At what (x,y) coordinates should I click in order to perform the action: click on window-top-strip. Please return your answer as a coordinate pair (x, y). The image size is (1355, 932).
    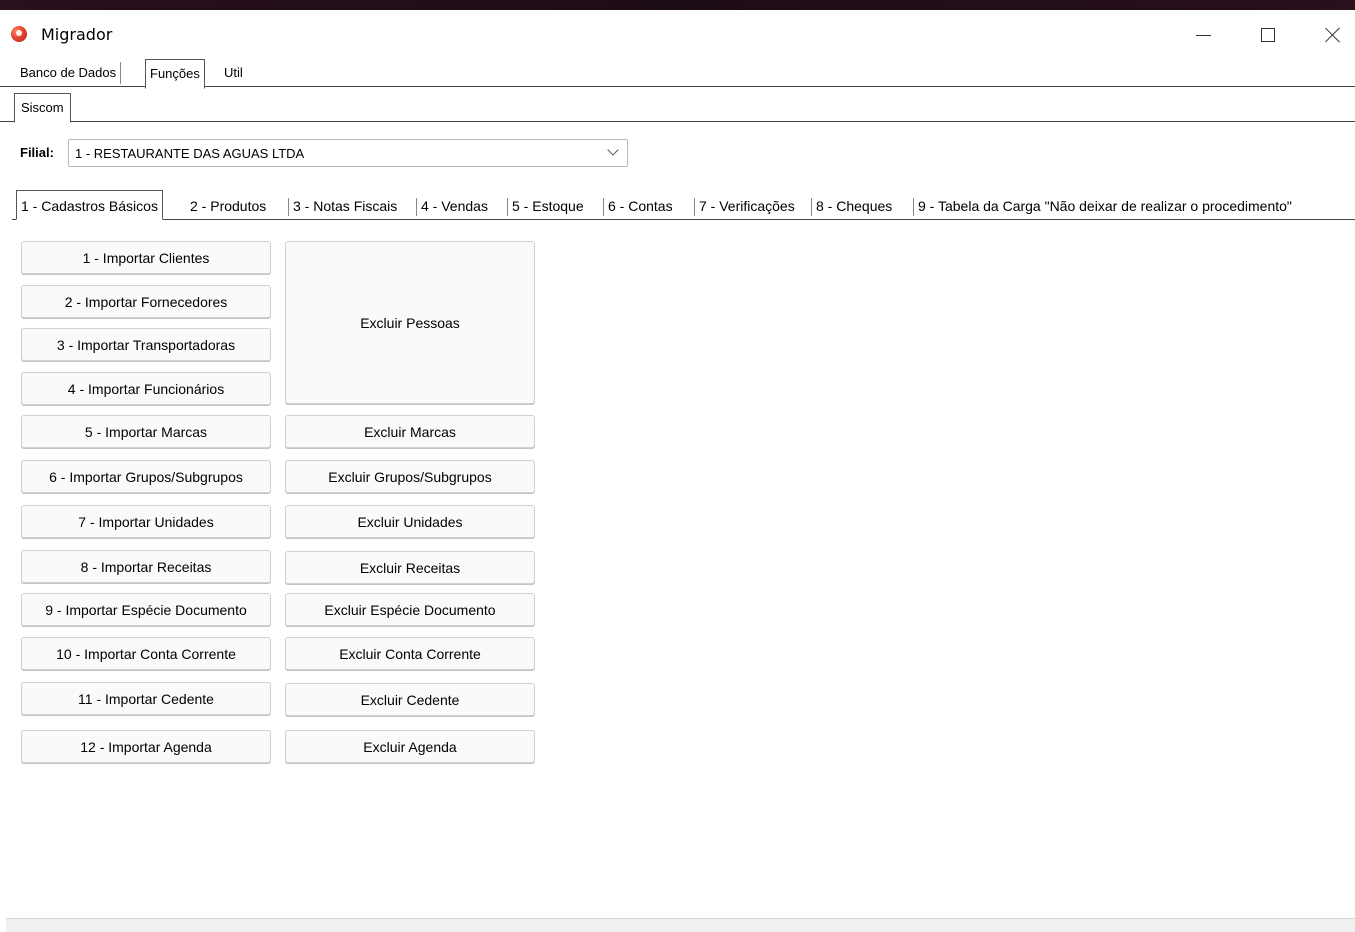
    Looking at the image, I should click on (677, 5).